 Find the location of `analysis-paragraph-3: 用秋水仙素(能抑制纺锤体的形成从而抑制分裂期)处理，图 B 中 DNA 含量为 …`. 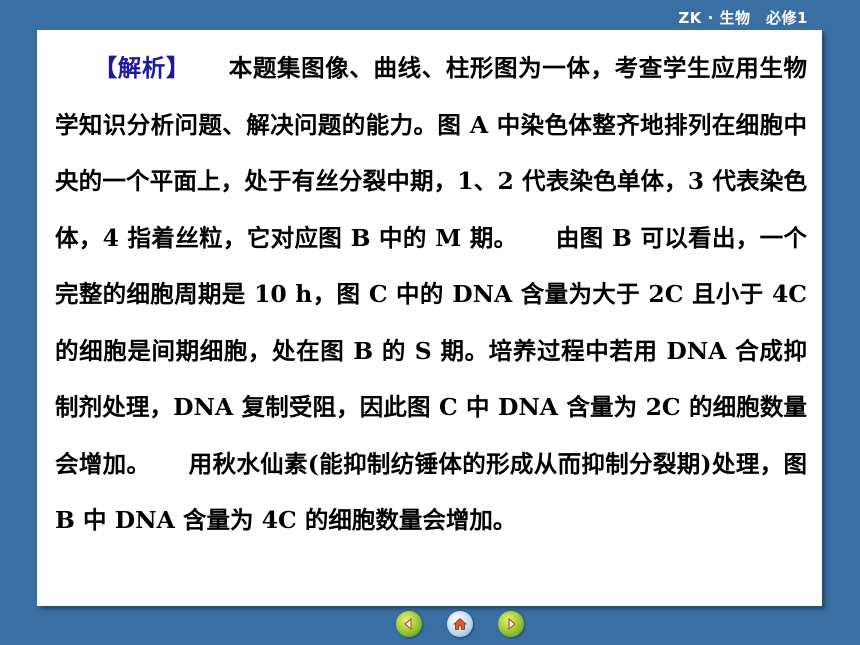

analysis-paragraph-3: 用秋水仙素(能抑制纺锤体的形成从而抑制分裂期)处理，图 B 中 DNA 含量为 … is located at coordinates (431, 492).